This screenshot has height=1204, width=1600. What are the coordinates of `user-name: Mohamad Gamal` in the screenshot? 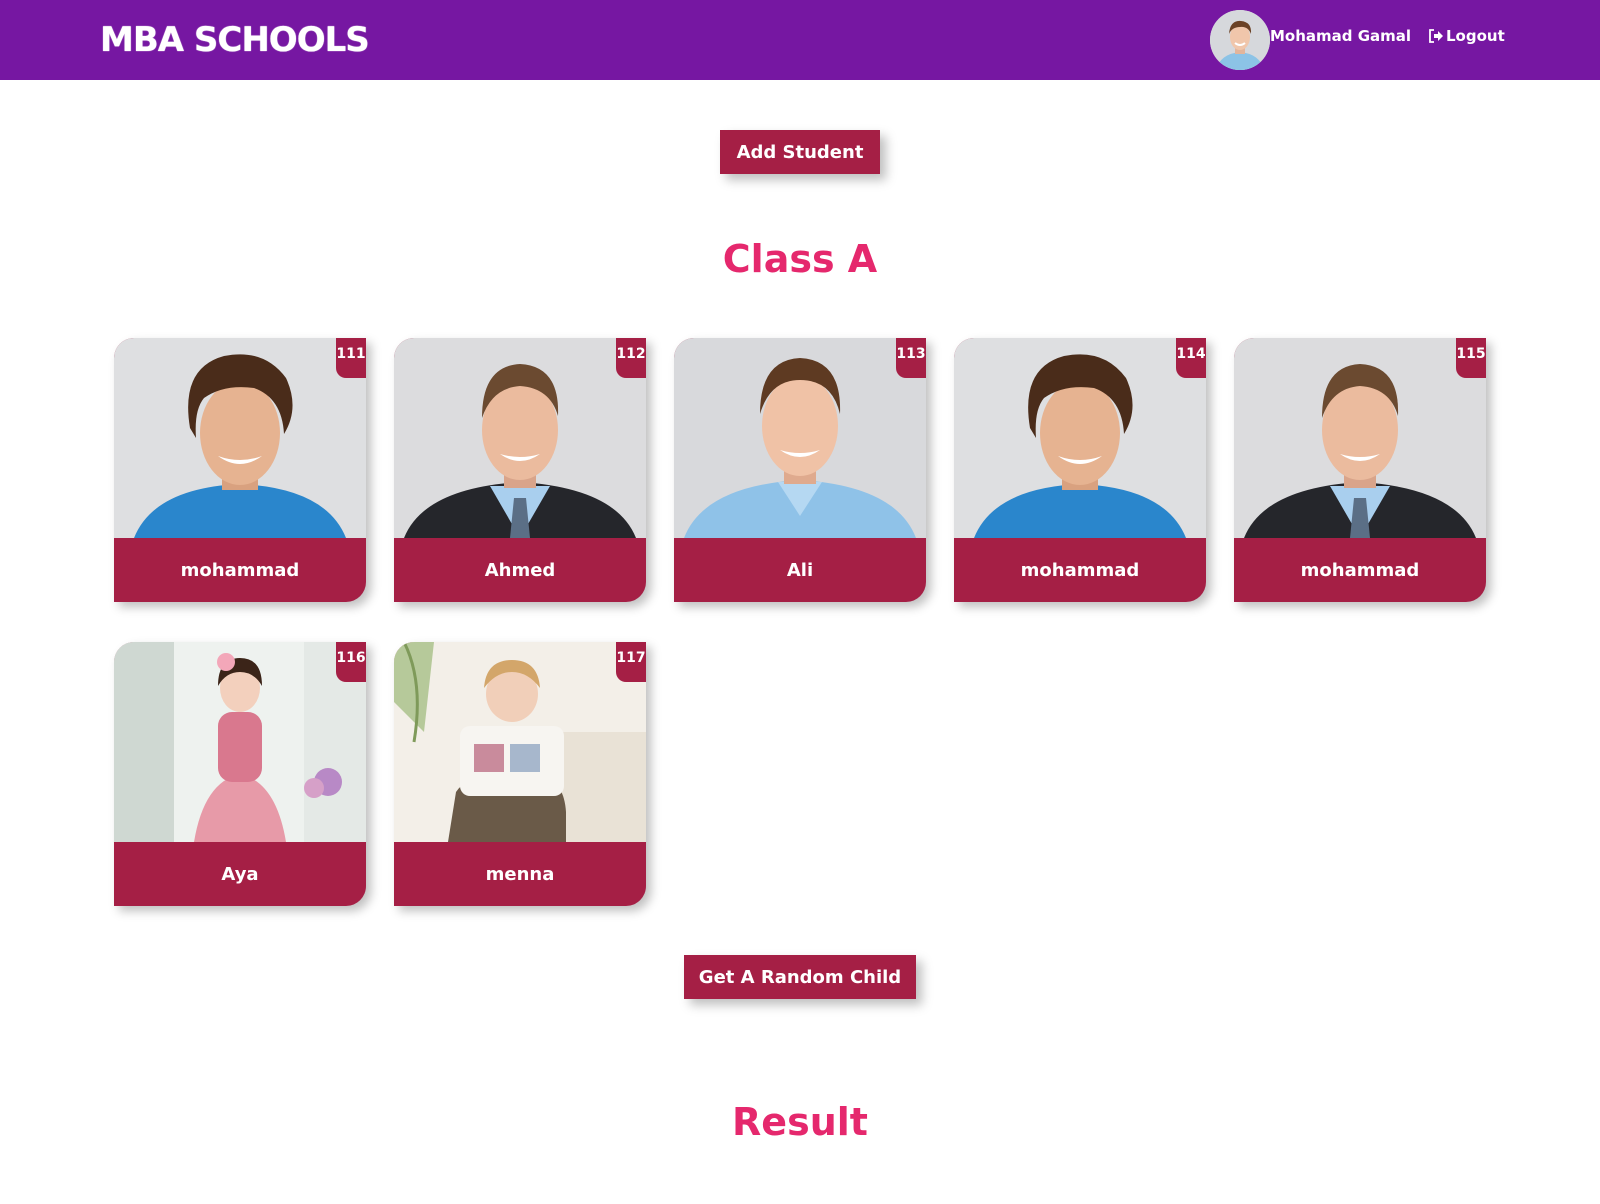 It's located at (1341, 36).